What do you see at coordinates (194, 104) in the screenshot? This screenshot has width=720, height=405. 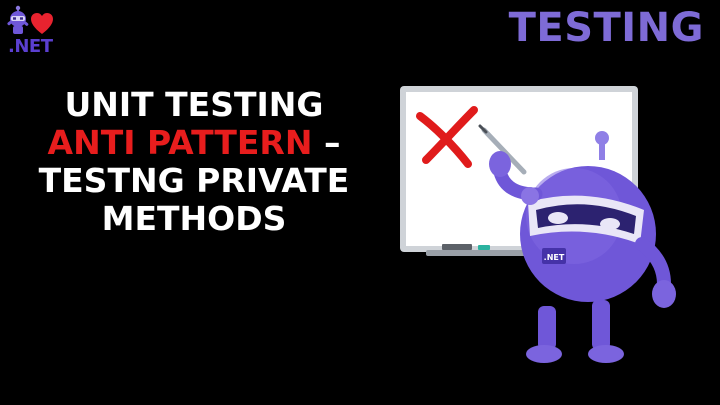 I see `title-line-1: UNIT TESTING` at bounding box center [194, 104].